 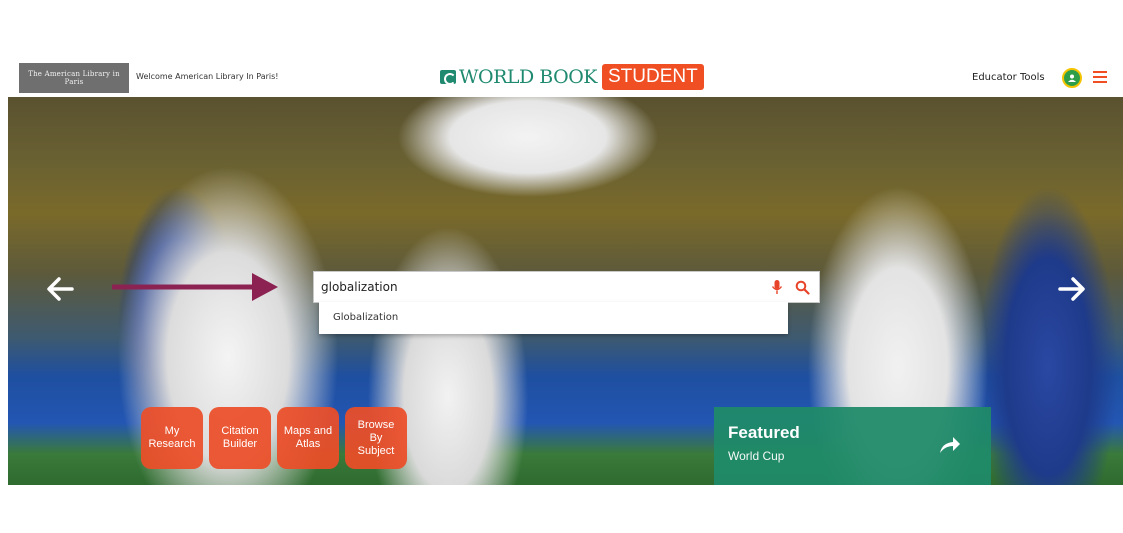 I want to click on world-book-student-logo: WORLD BOOK STUDENT, so click(x=572, y=77).